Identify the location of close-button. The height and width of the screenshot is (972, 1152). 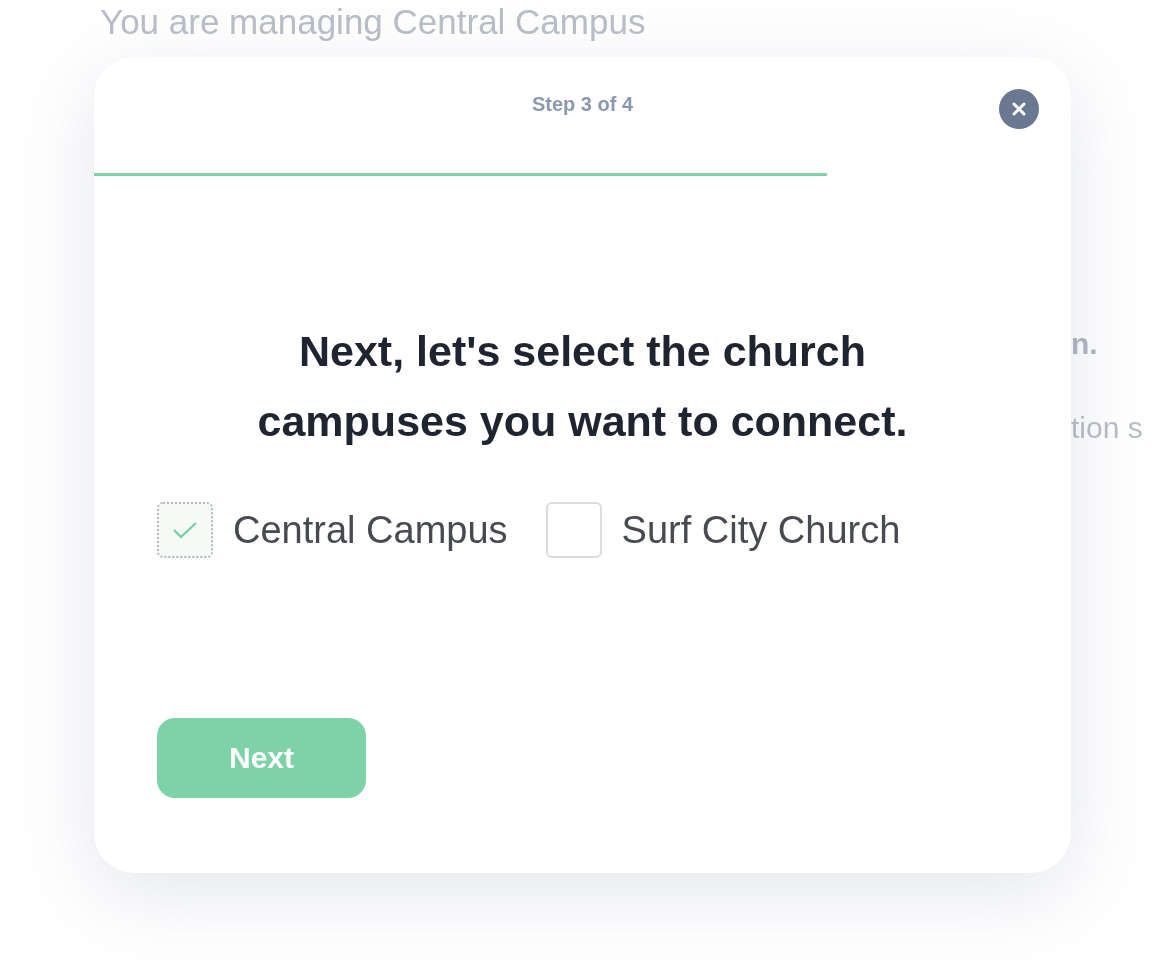
(1019, 109).